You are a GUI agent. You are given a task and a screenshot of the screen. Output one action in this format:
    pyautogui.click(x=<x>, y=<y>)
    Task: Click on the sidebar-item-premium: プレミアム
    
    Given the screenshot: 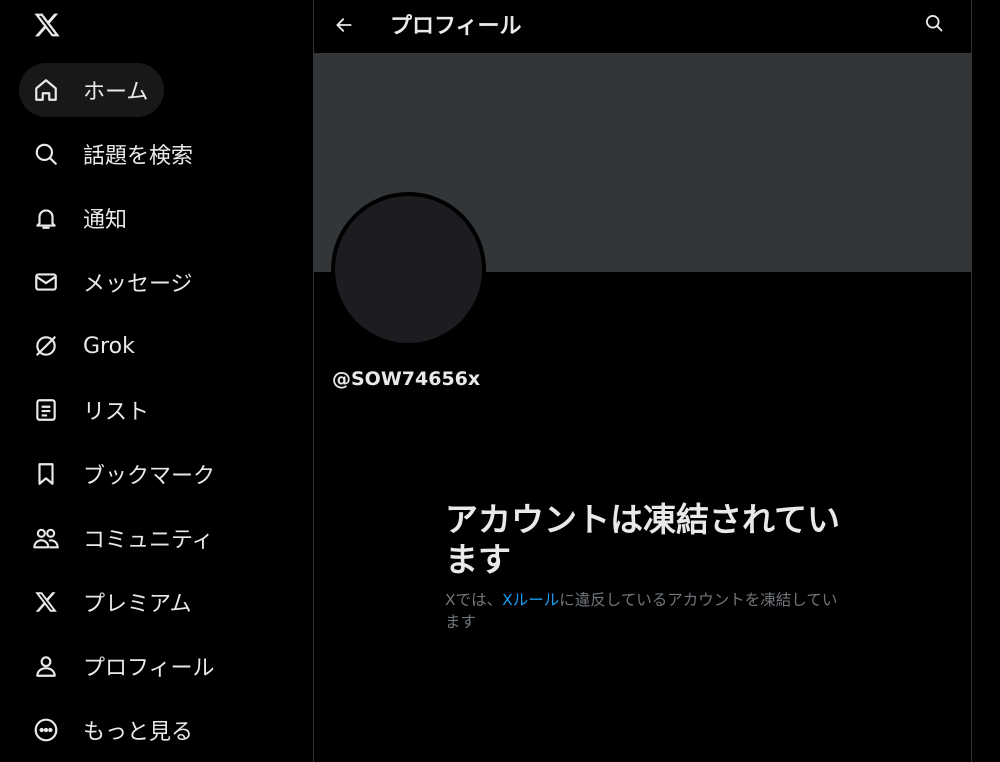 What is the action you would take?
    pyautogui.click(x=113, y=602)
    